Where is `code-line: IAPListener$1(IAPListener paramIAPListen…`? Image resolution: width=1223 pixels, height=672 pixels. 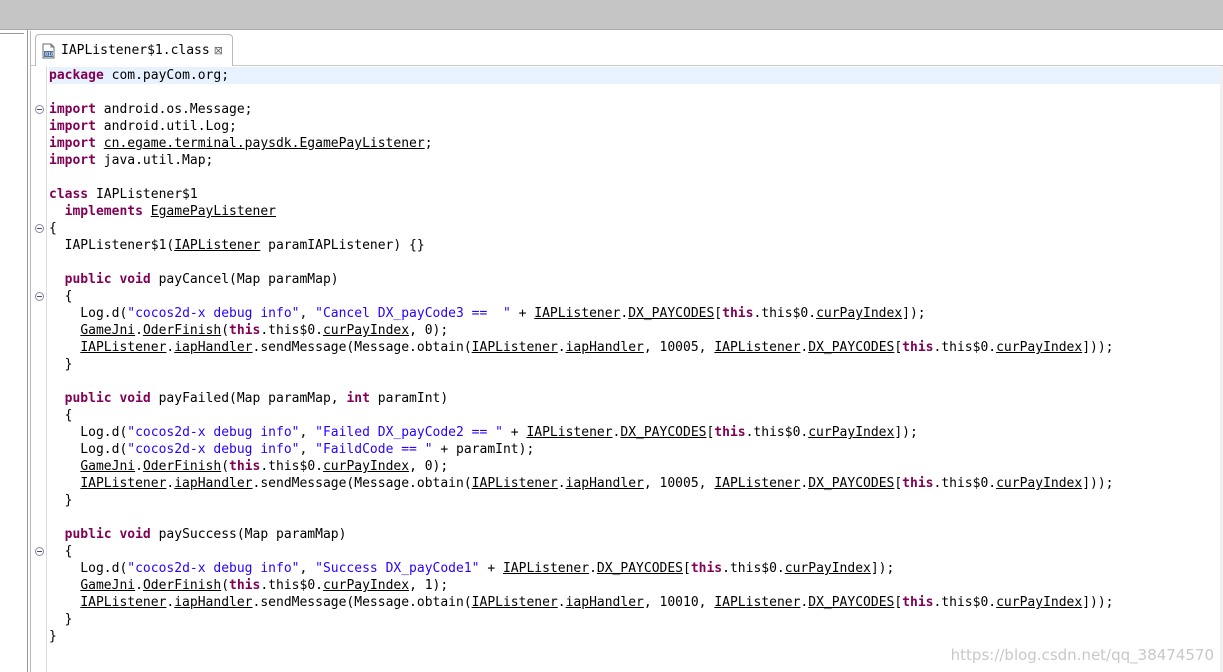 code-line: IAPListener$1(IAPListener paramIAPListen… is located at coordinates (634, 245).